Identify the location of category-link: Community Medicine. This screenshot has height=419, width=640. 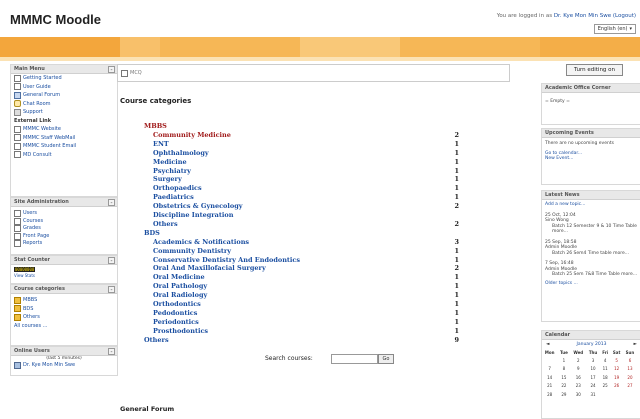
(192, 135).